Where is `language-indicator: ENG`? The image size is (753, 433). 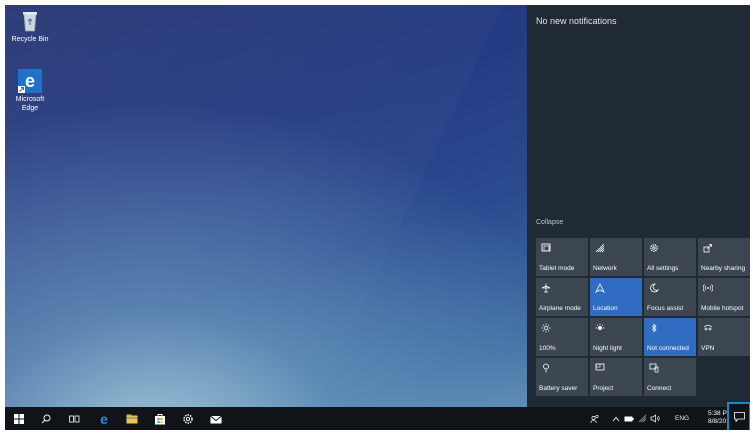
language-indicator: ENG is located at coordinates (682, 418).